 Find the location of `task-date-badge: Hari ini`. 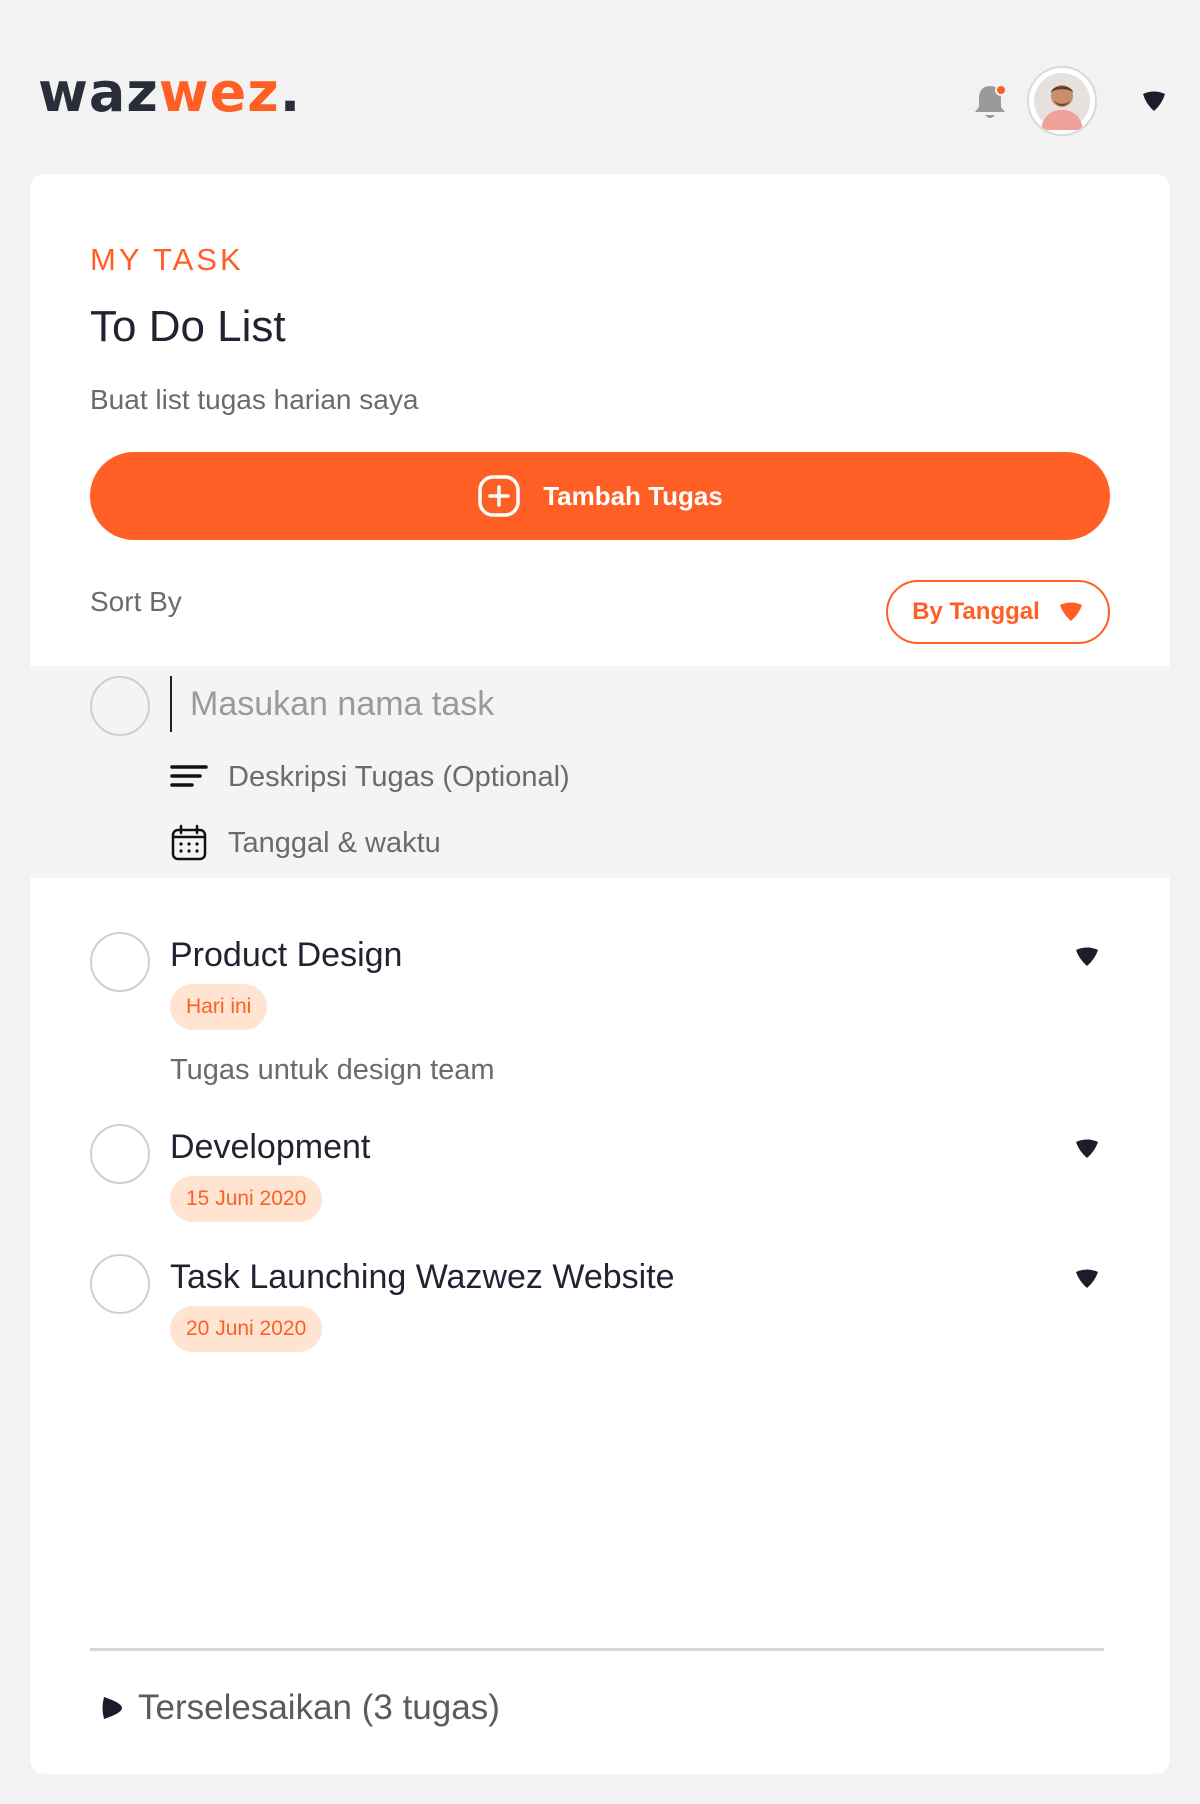

task-date-badge: Hari ini is located at coordinates (219, 1007).